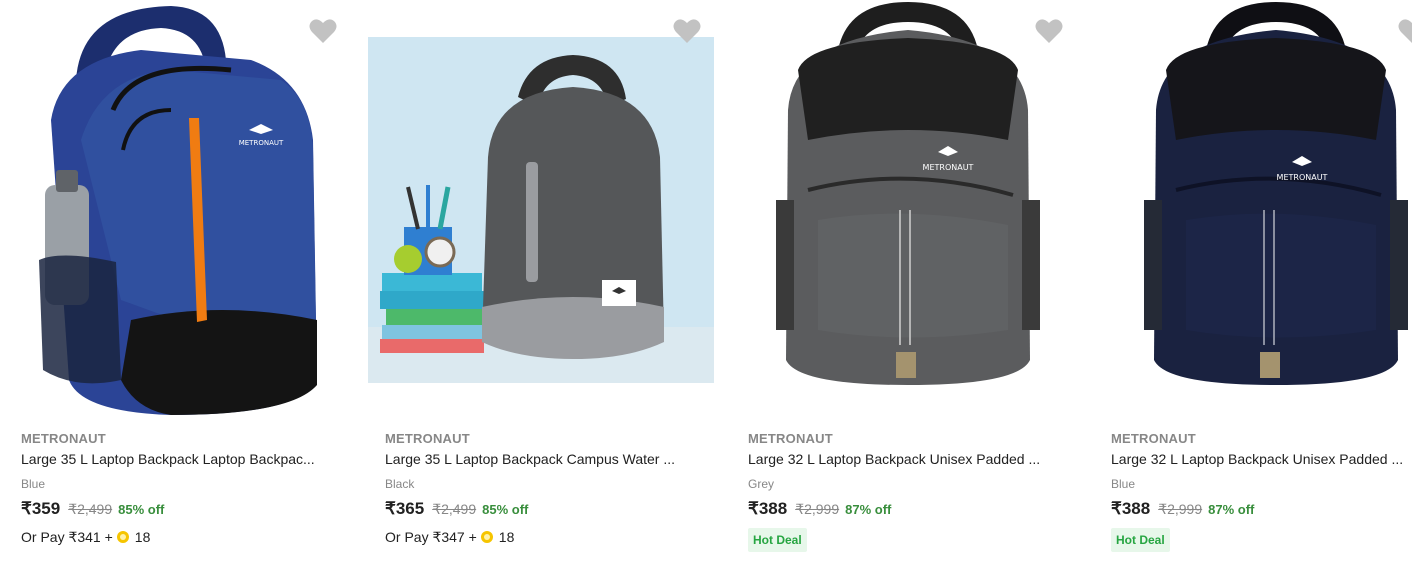  I want to click on supercoin-offer: Or Pay ₹347 + 18, so click(449, 537).